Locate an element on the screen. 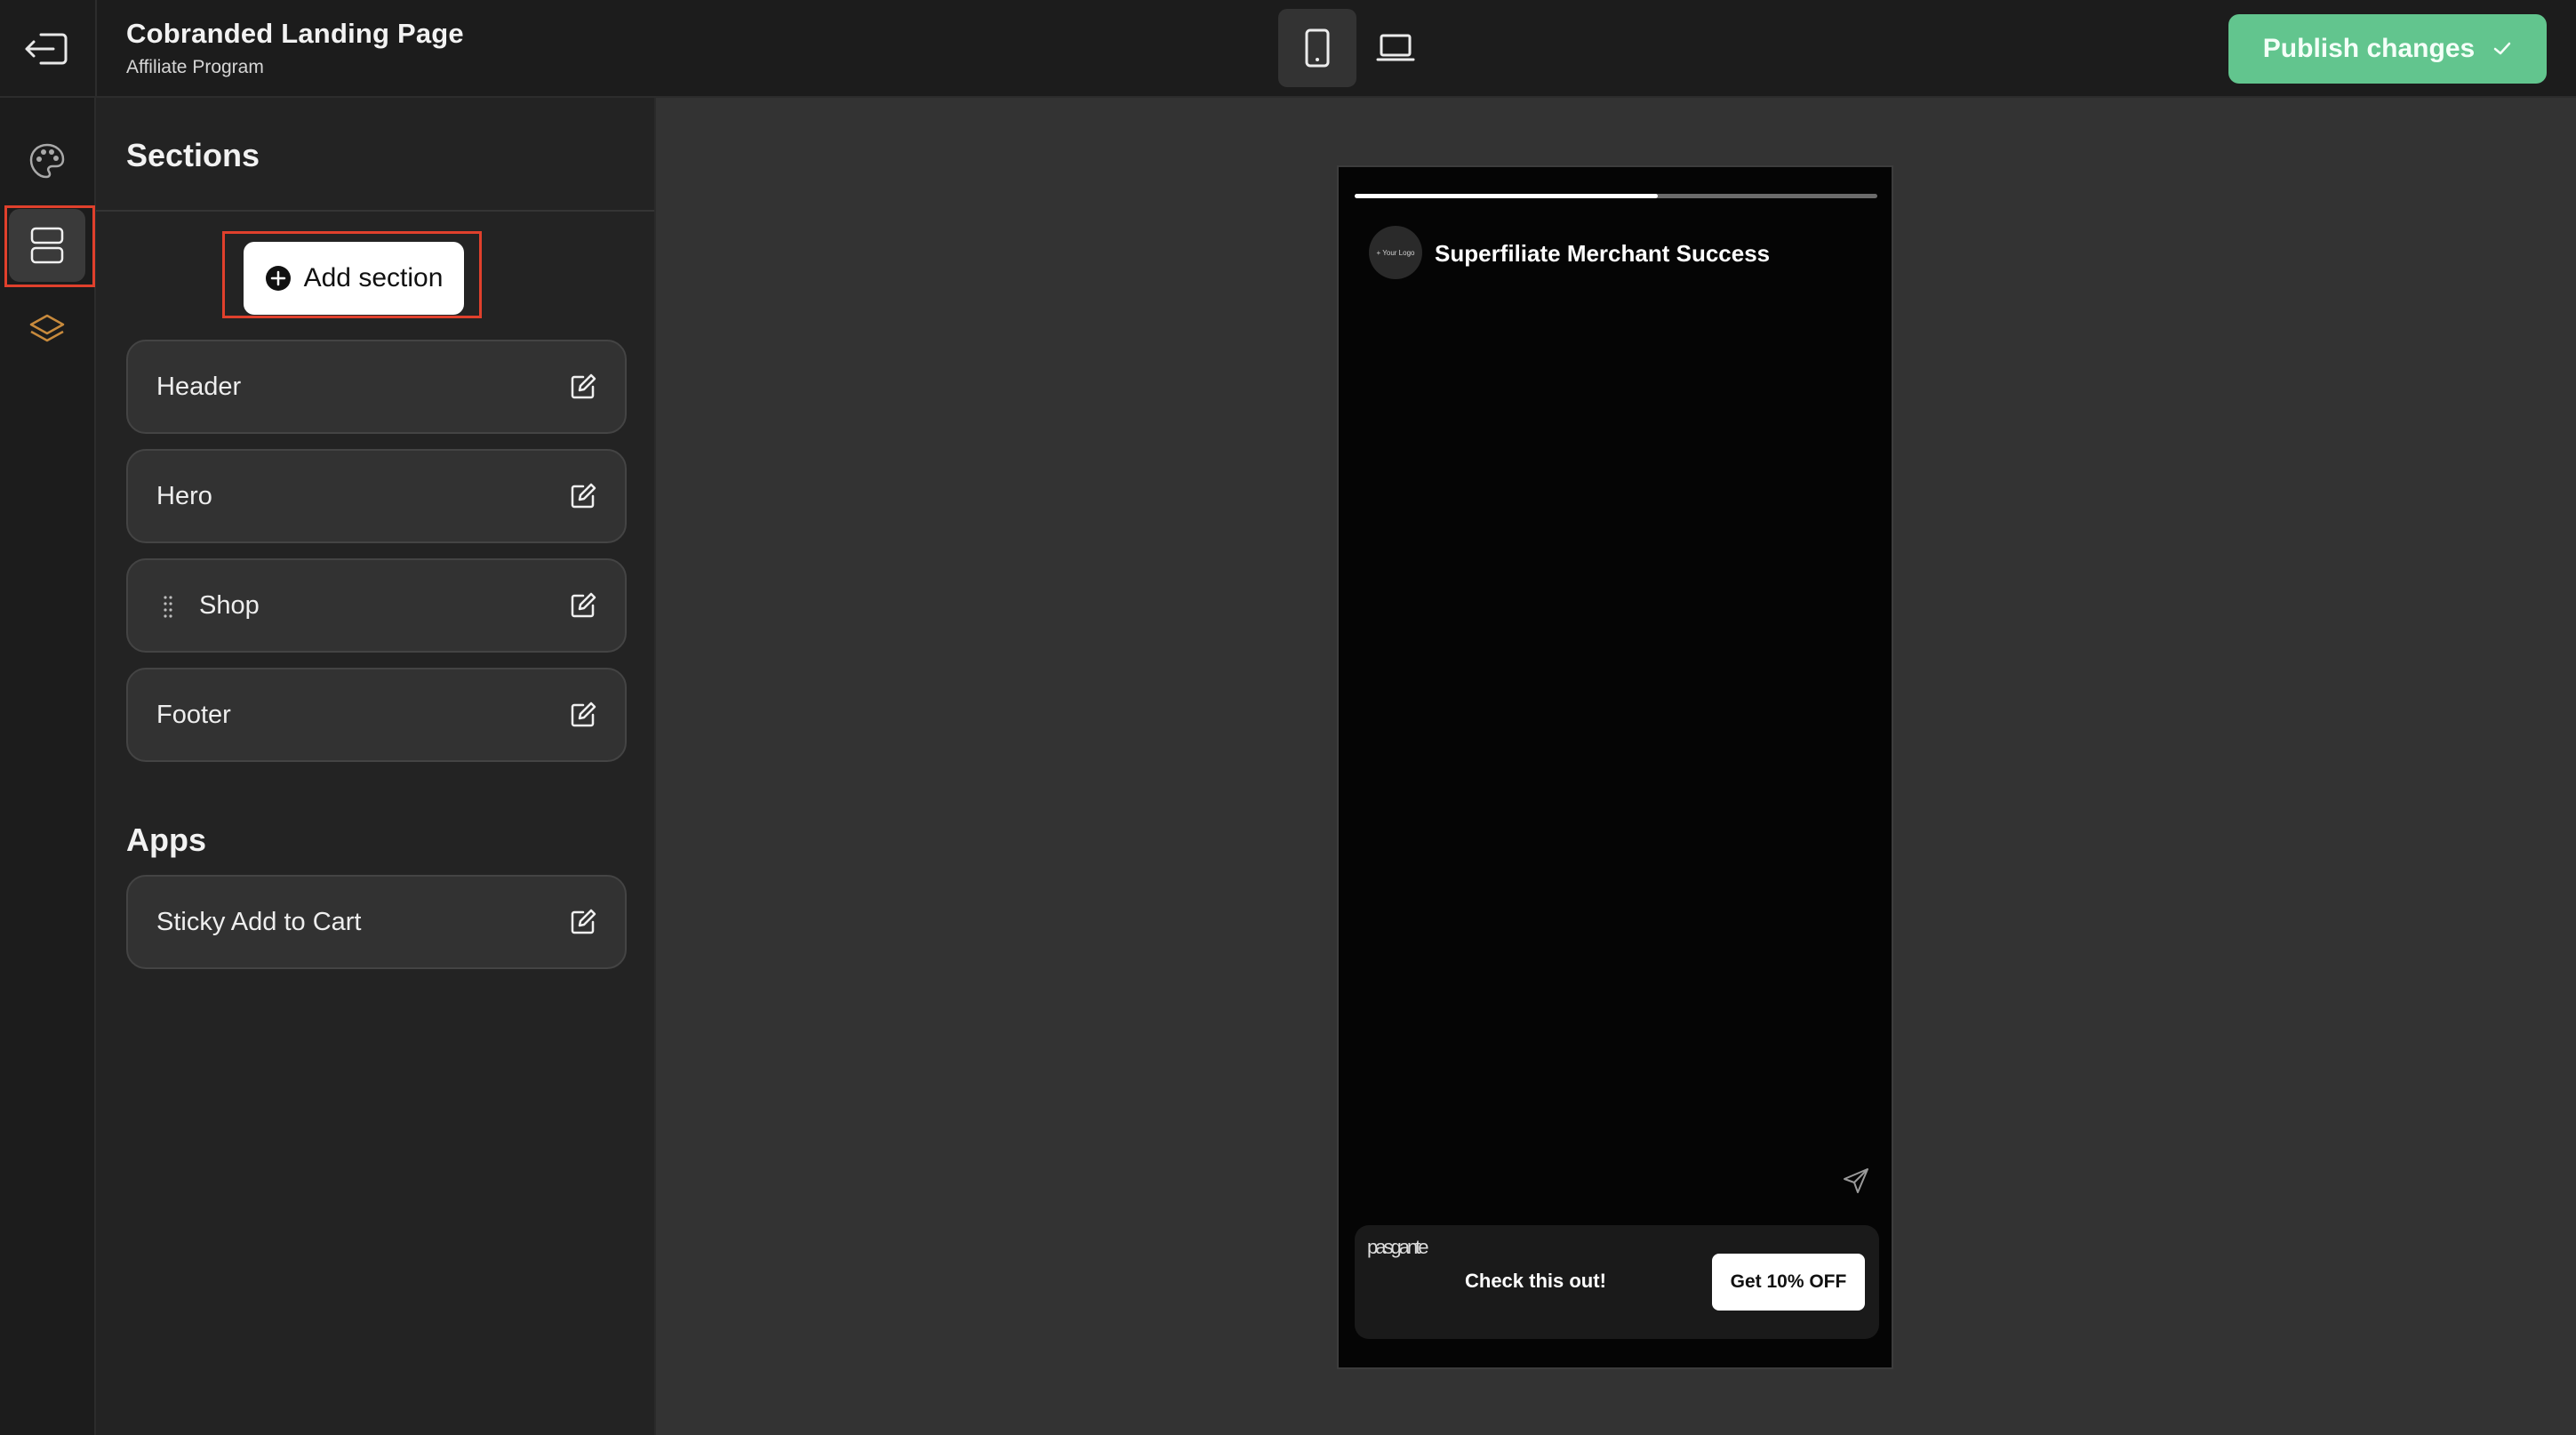  layers-icon is located at coordinates (47, 328).